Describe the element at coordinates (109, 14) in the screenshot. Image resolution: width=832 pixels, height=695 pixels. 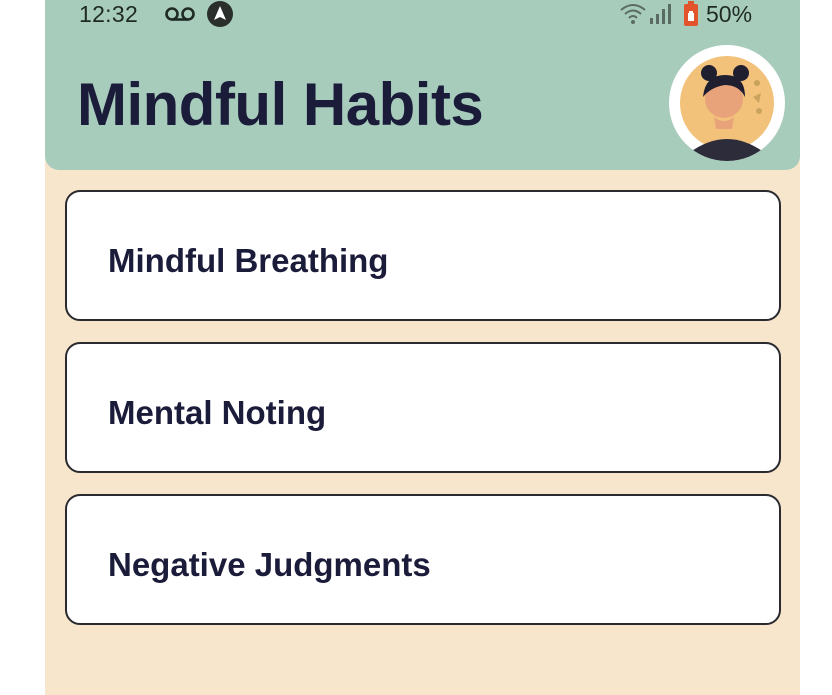
I see `status-time: 12:32` at that location.